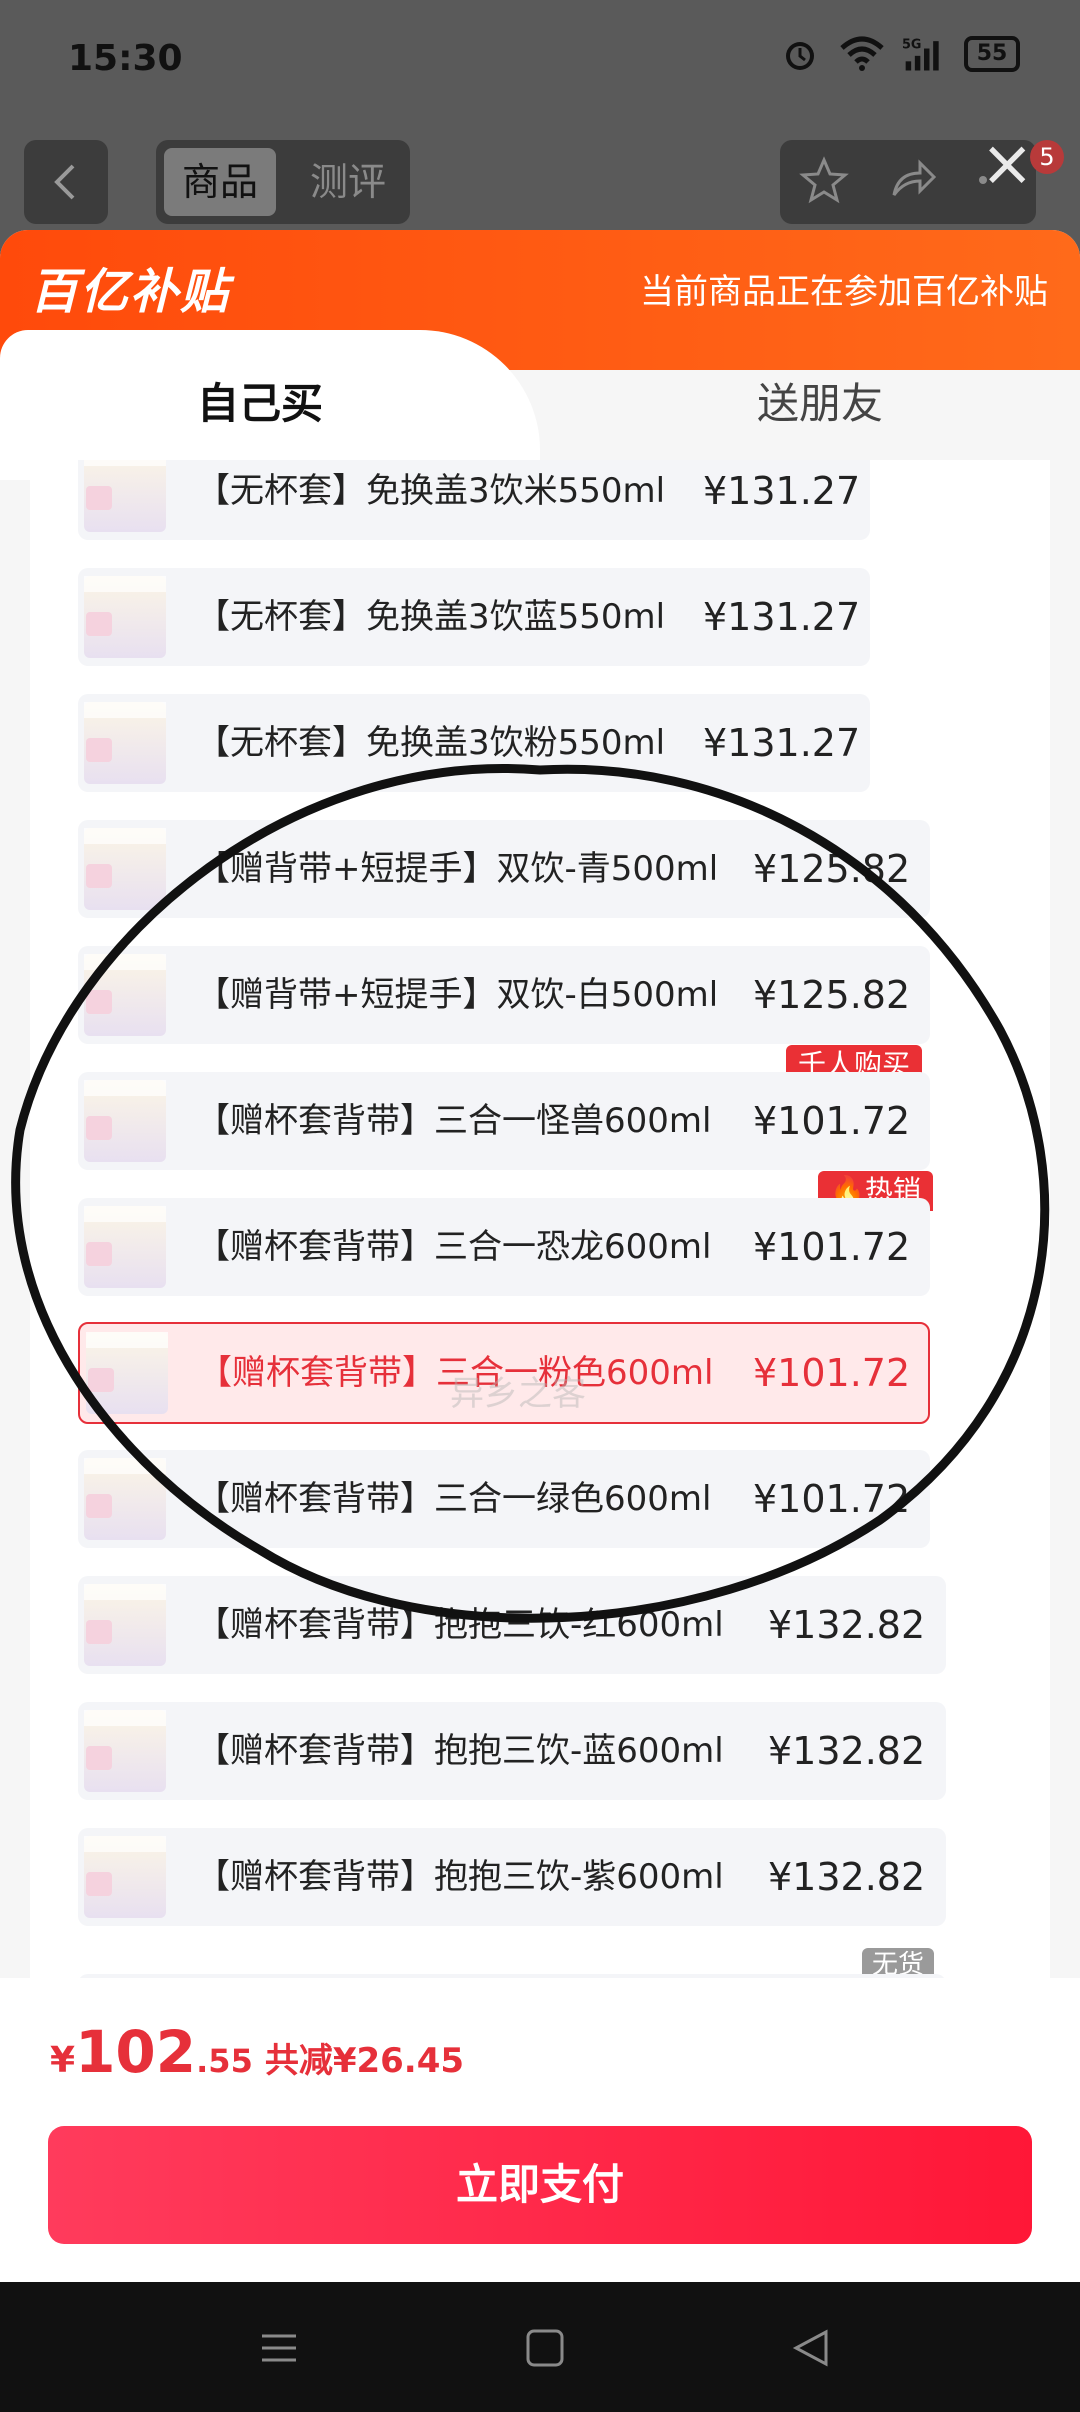  I want to click on tab-review: 测评, so click(348, 182).